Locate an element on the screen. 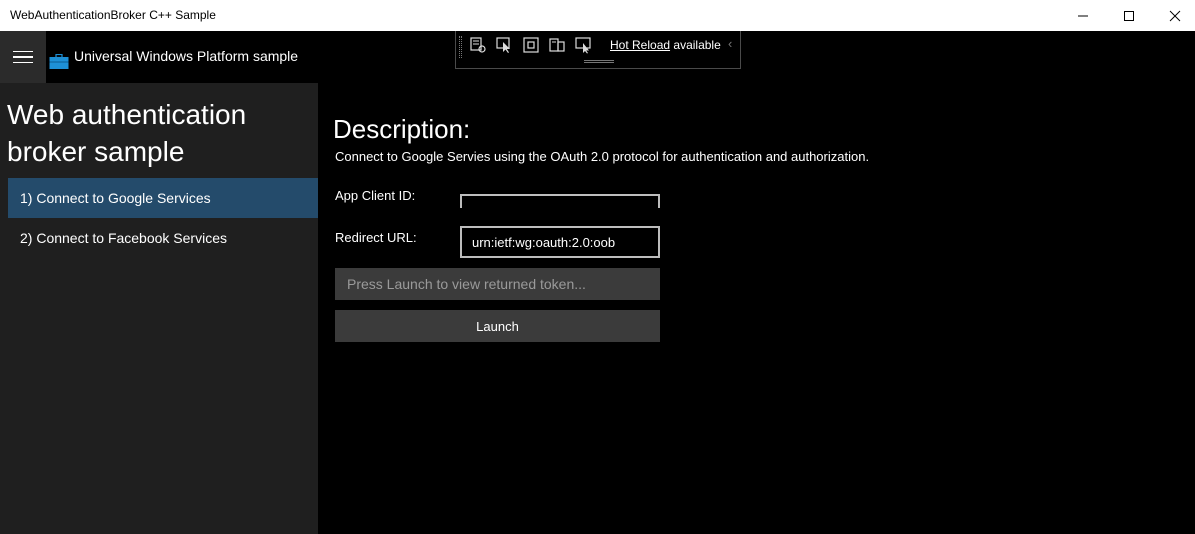 Image resolution: width=1195 pixels, height=534 pixels. collapse-toolbar-icon: ‹ is located at coordinates (730, 43).